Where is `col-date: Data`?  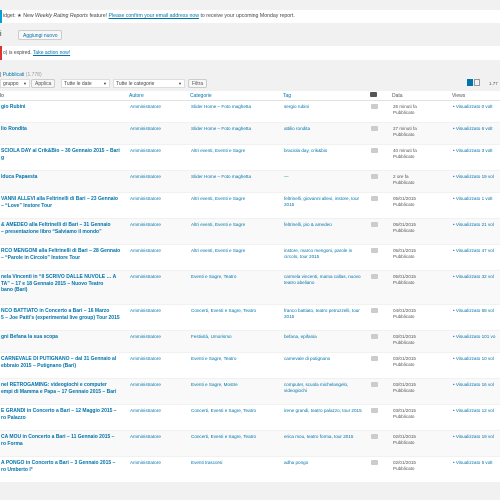 col-date: Data is located at coordinates (422, 96).